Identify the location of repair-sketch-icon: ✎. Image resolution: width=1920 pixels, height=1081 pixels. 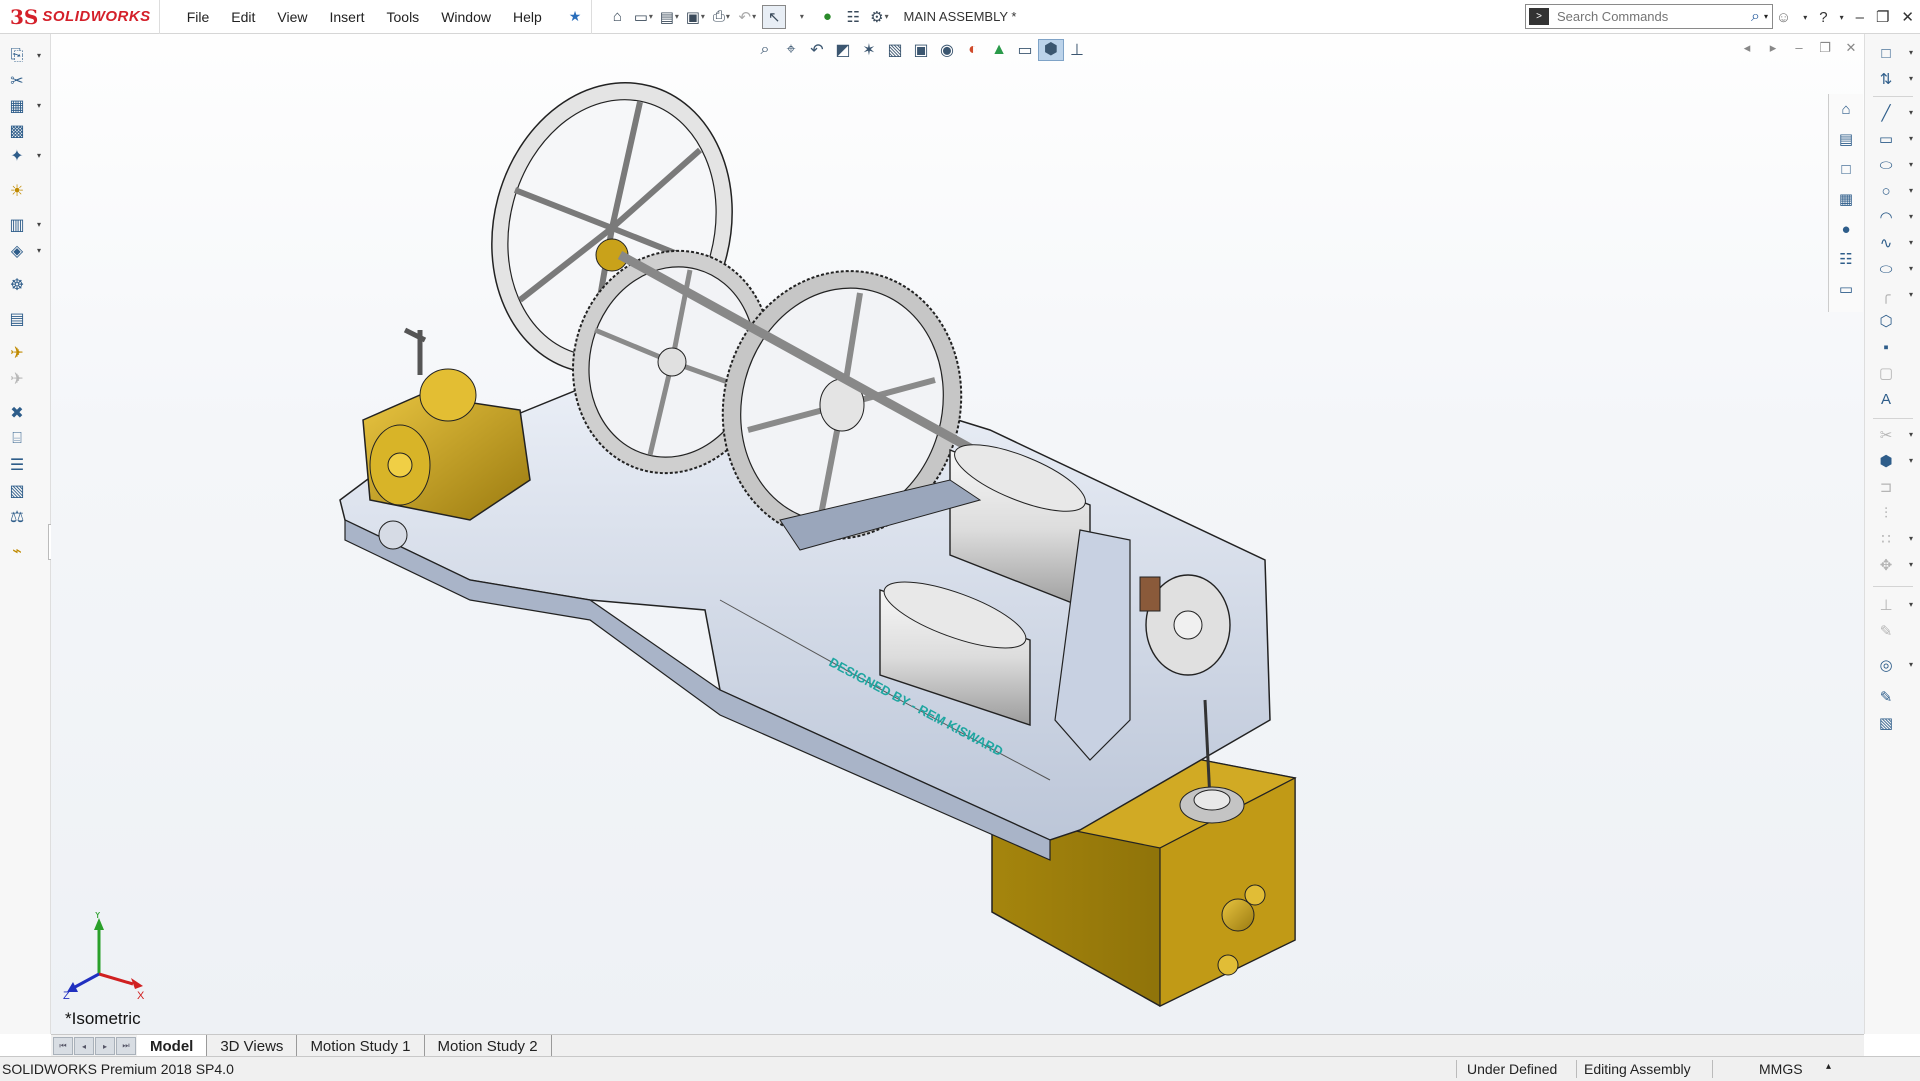
(1886, 631).